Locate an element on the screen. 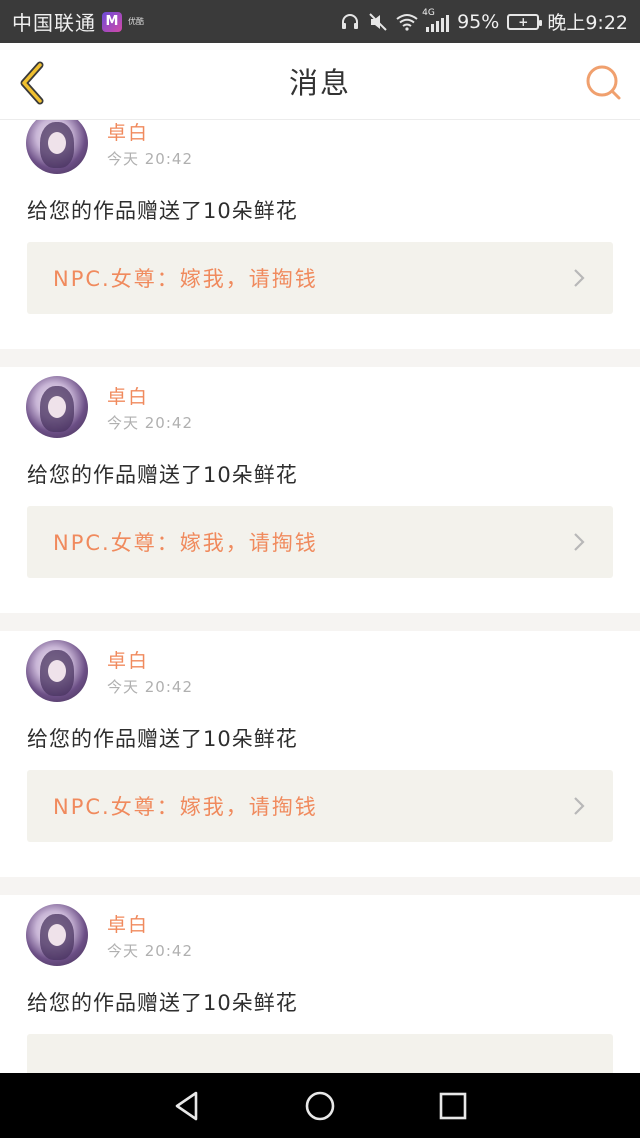  network-type: 4G is located at coordinates (428, 12).